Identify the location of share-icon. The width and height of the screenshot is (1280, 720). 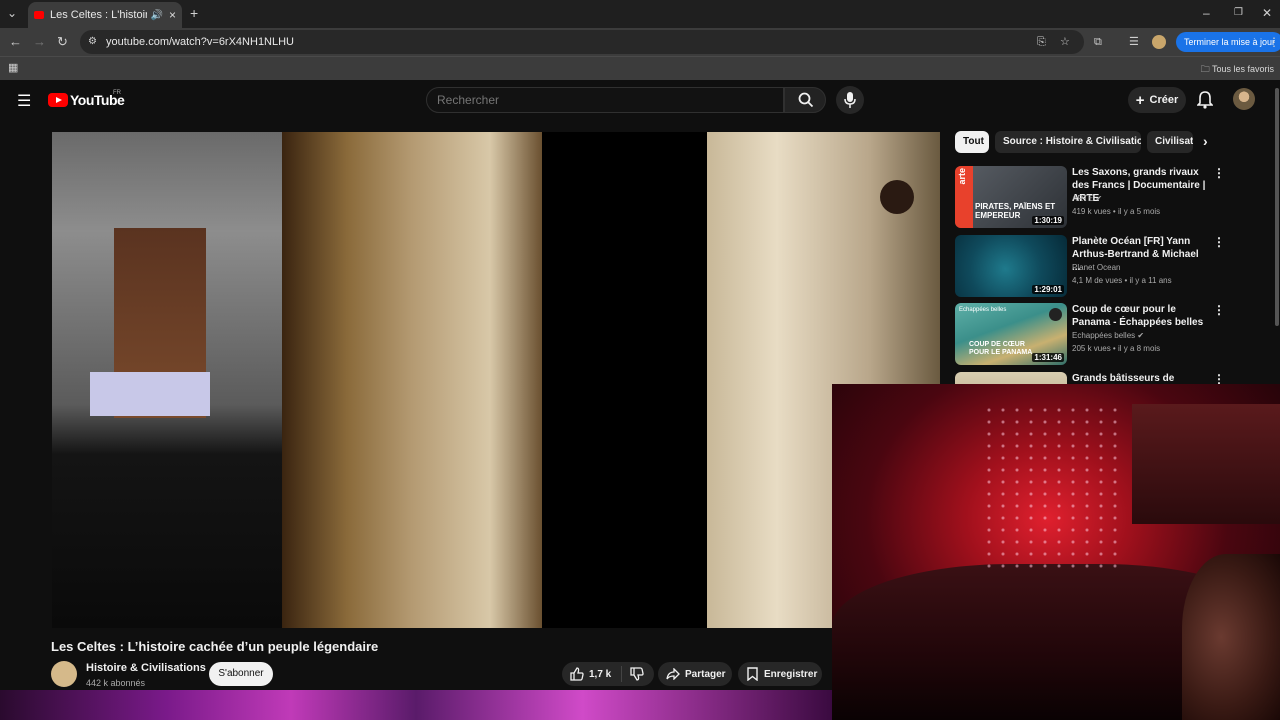
(673, 674).